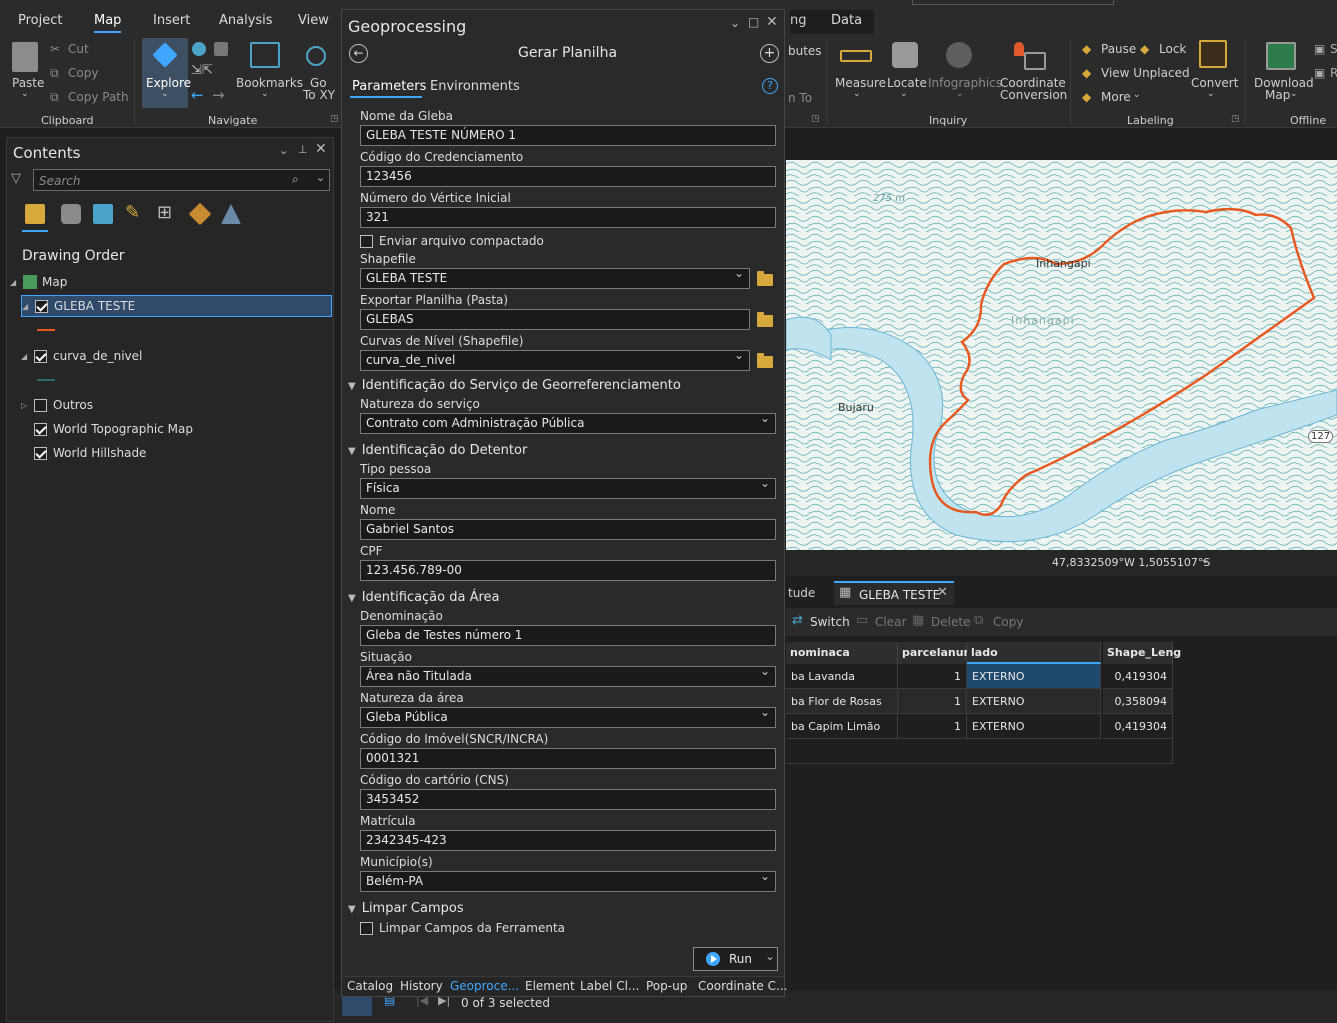  I want to click on search-icon: ⌕, so click(295, 179).